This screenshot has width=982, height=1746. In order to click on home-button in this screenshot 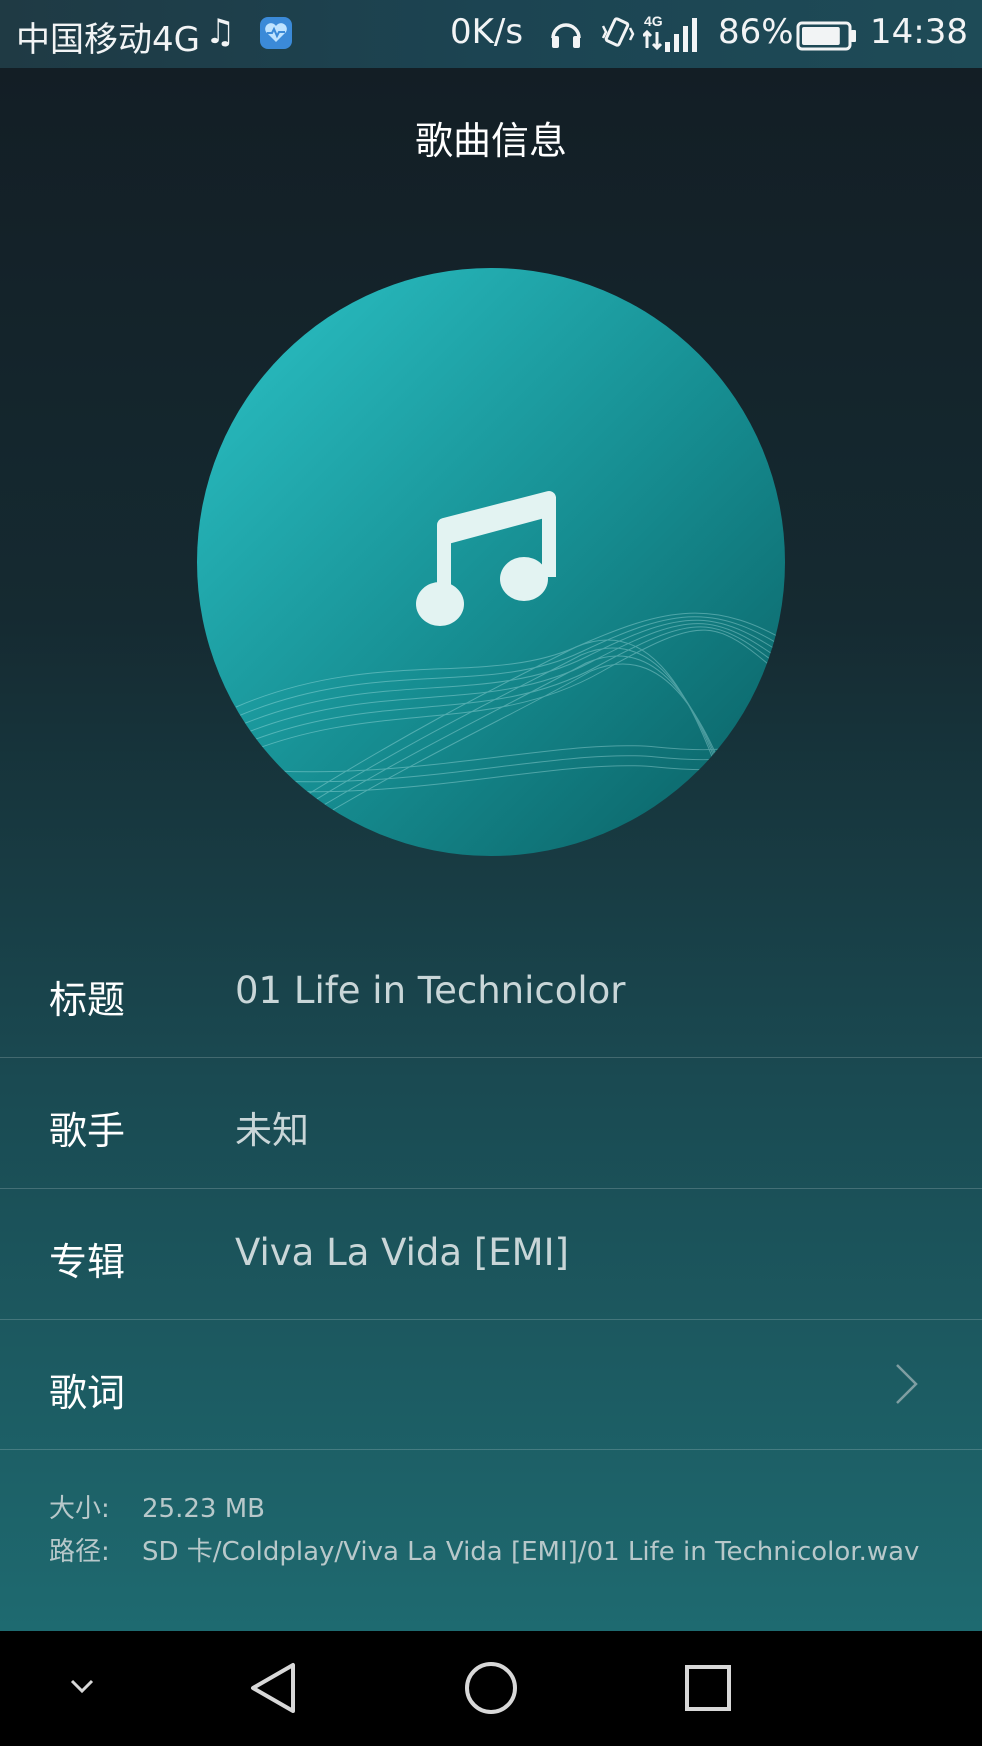, I will do `click(491, 1688)`.